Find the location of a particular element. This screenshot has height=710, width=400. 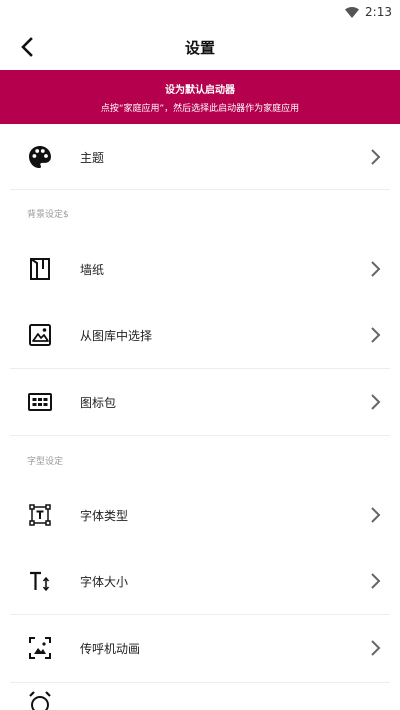

page-title: 设置 is located at coordinates (199, 47).